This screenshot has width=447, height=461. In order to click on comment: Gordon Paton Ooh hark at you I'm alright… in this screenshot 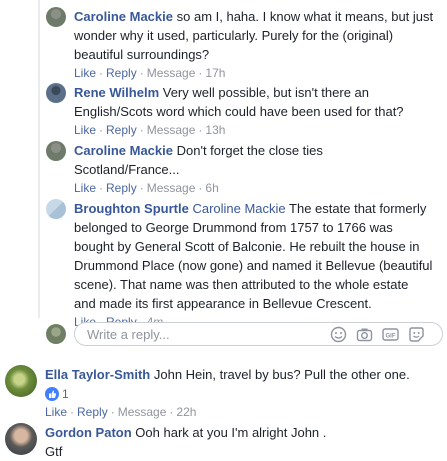, I will do `click(165, 442)`.